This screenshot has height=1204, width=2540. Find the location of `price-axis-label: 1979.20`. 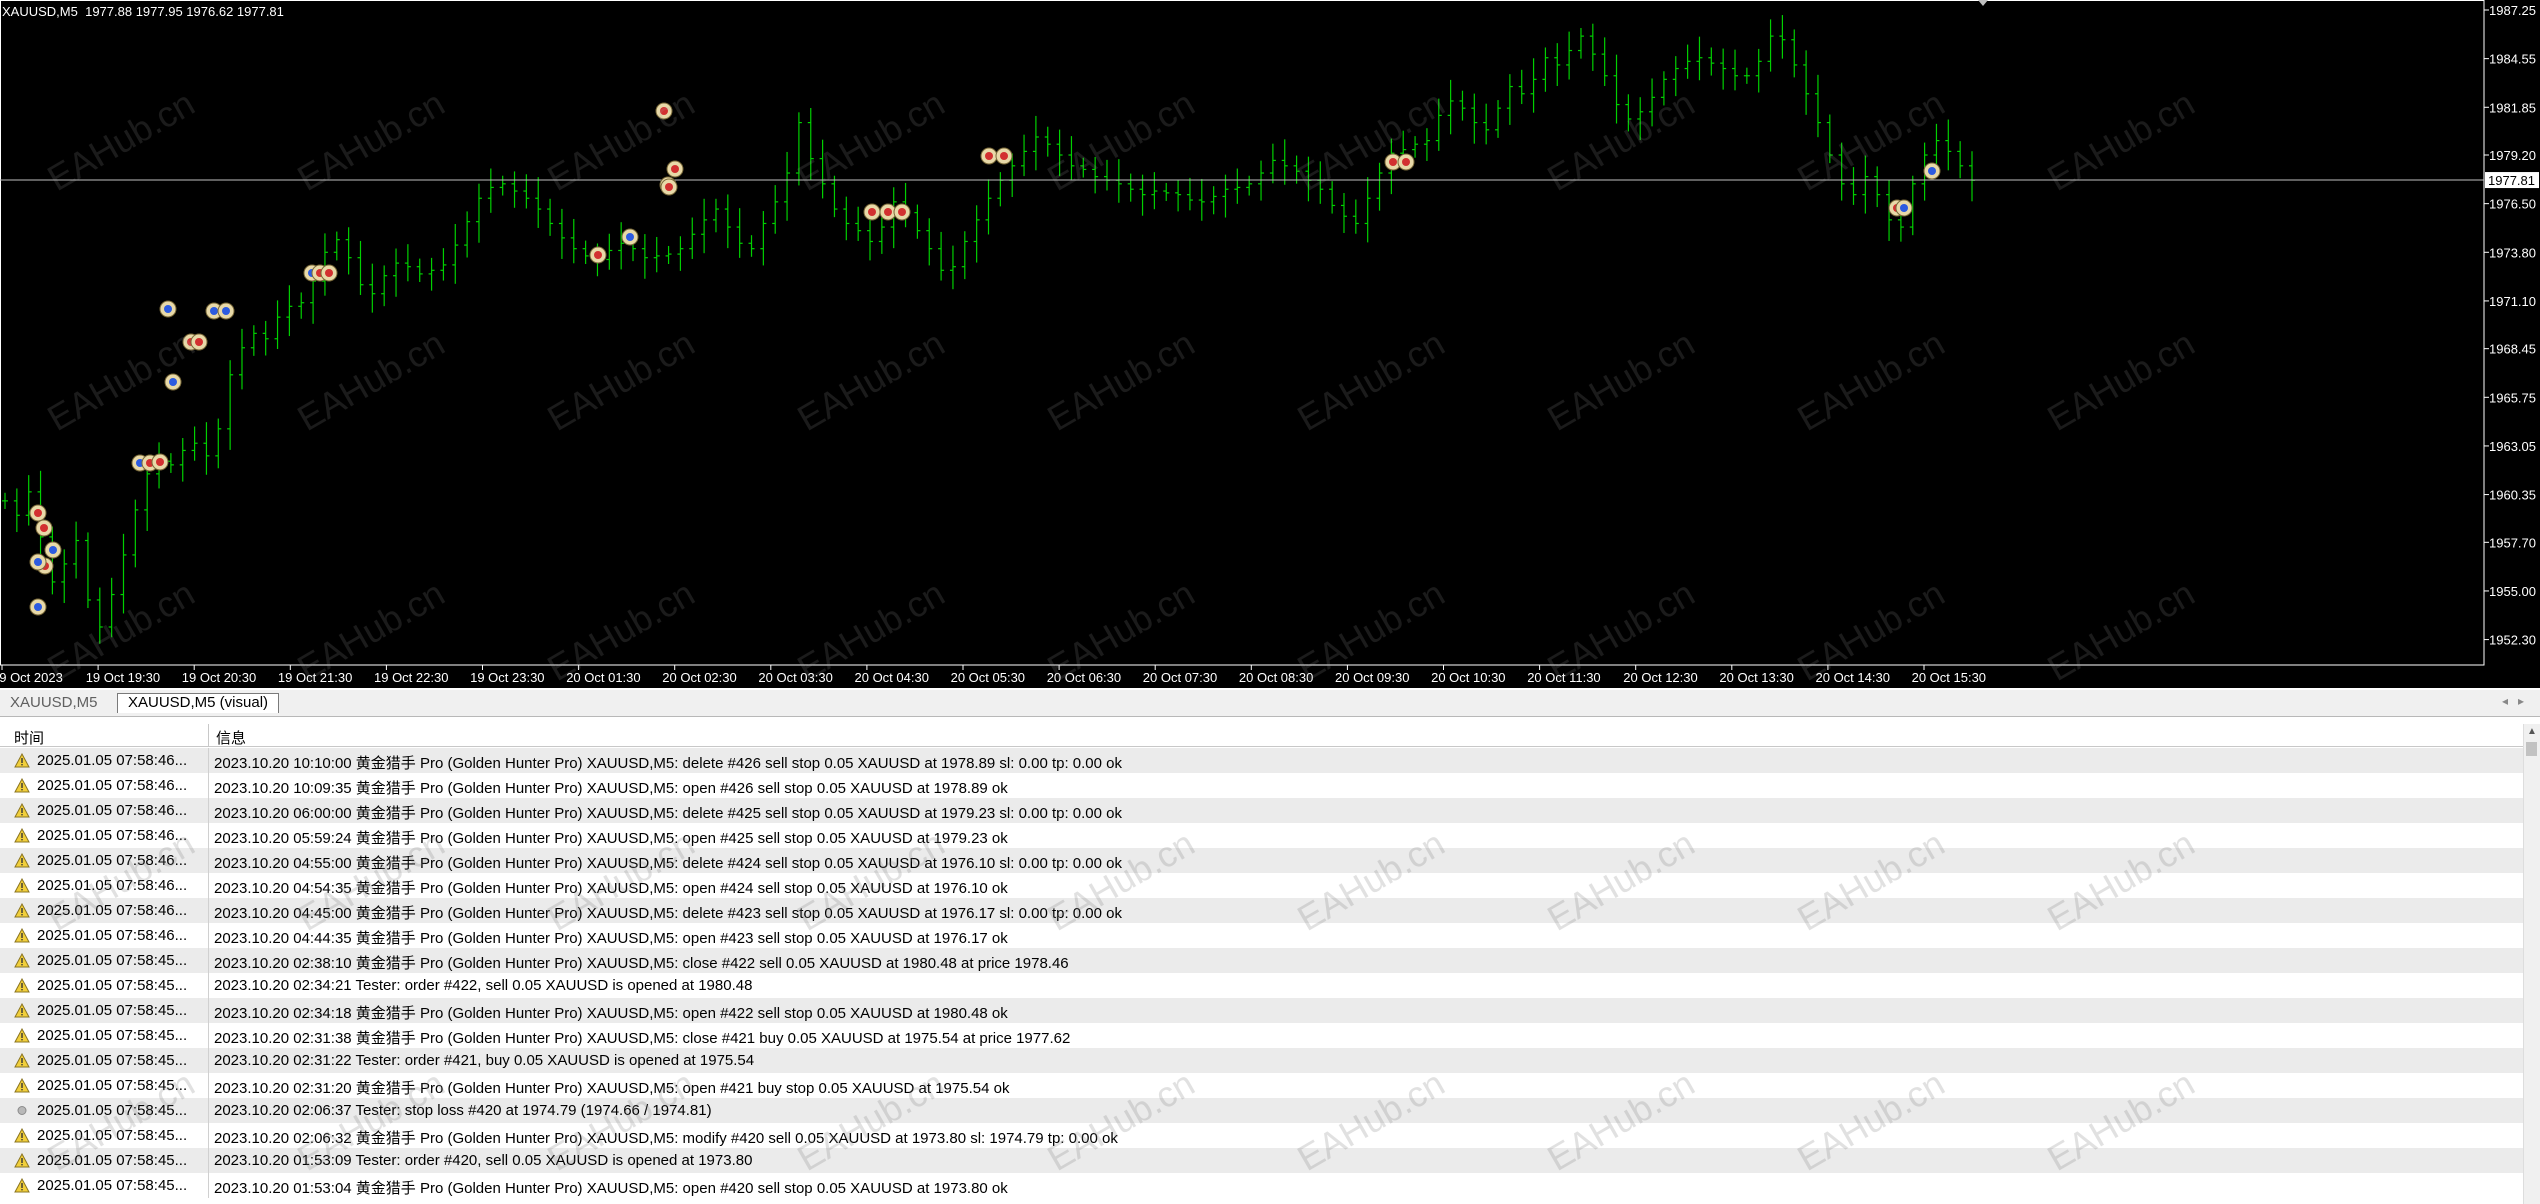

price-axis-label: 1979.20 is located at coordinates (2512, 155).